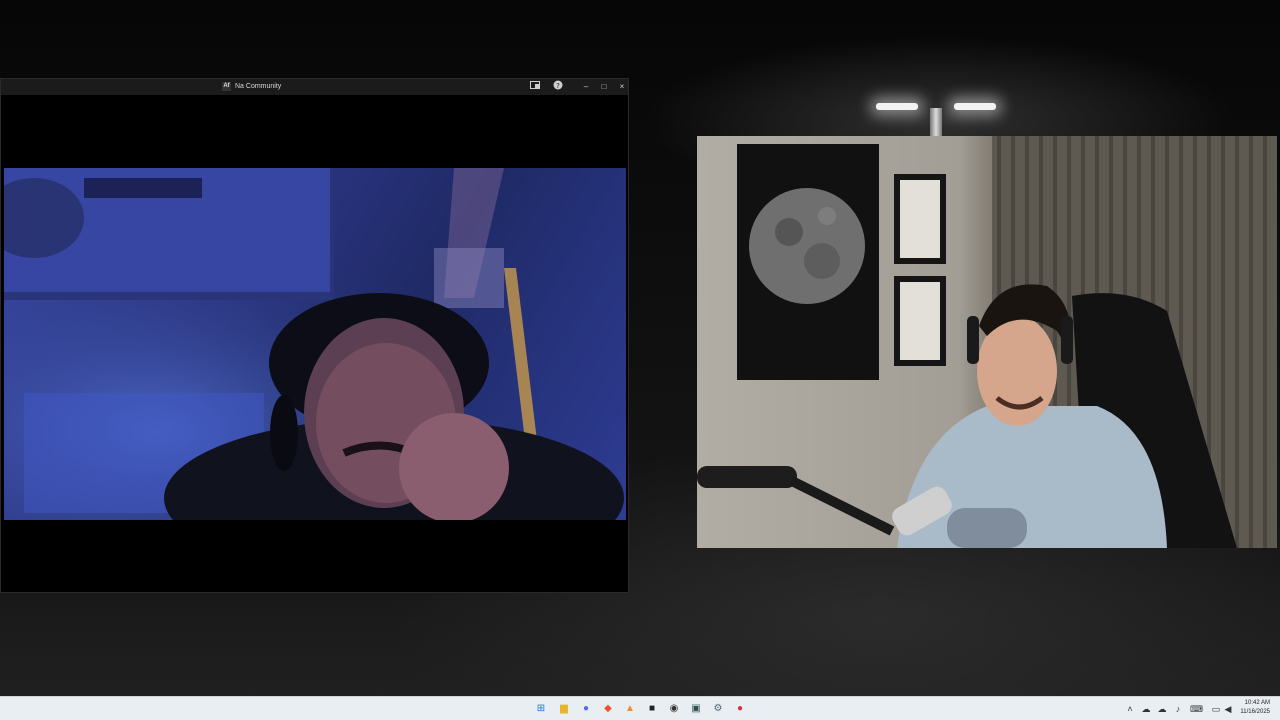 Image resolution: width=1280 pixels, height=720 pixels. Describe the element at coordinates (564, 709) in the screenshot. I see `file-explorer-icon: ▆` at that location.